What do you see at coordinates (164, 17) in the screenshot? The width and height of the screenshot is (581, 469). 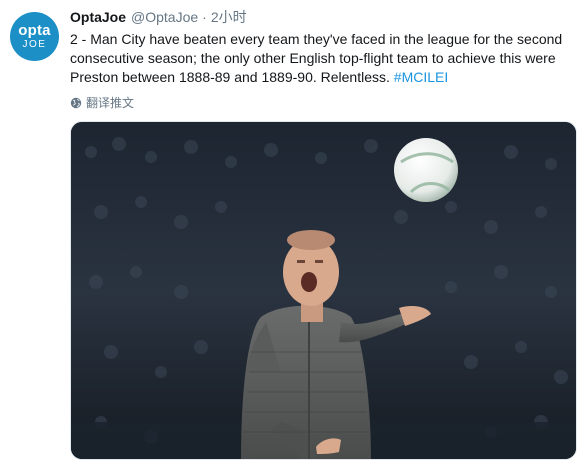 I see `handle: @OptaJoe` at bounding box center [164, 17].